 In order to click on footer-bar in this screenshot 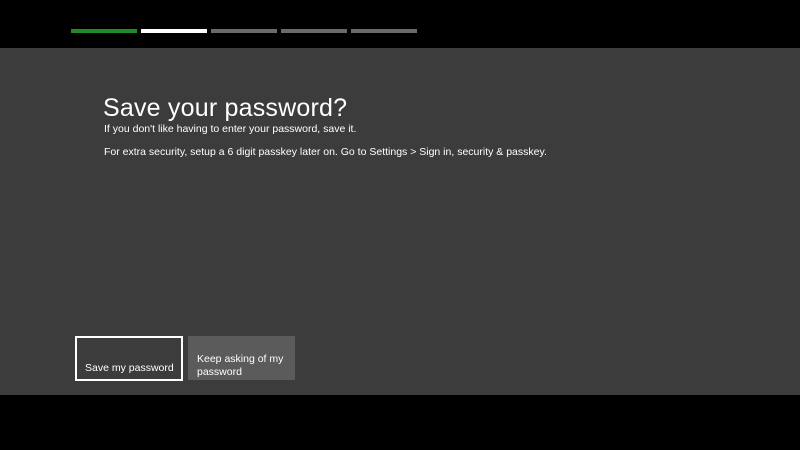, I will do `click(400, 422)`.